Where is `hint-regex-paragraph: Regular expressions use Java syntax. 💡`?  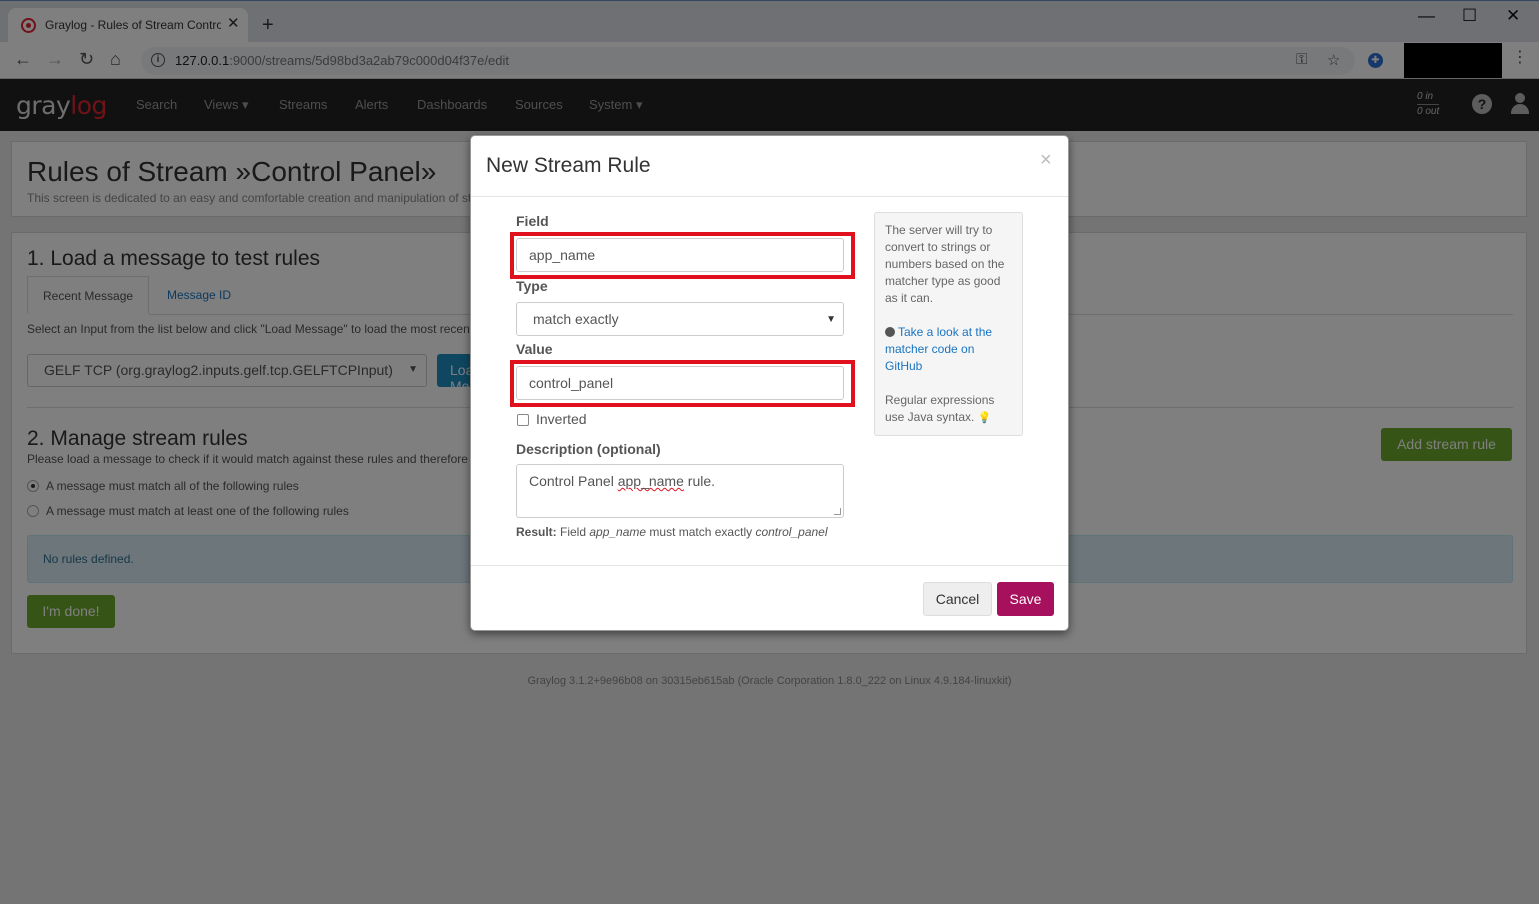
hint-regex-paragraph: Regular expressions use Java syntax. 💡 is located at coordinates (940, 408).